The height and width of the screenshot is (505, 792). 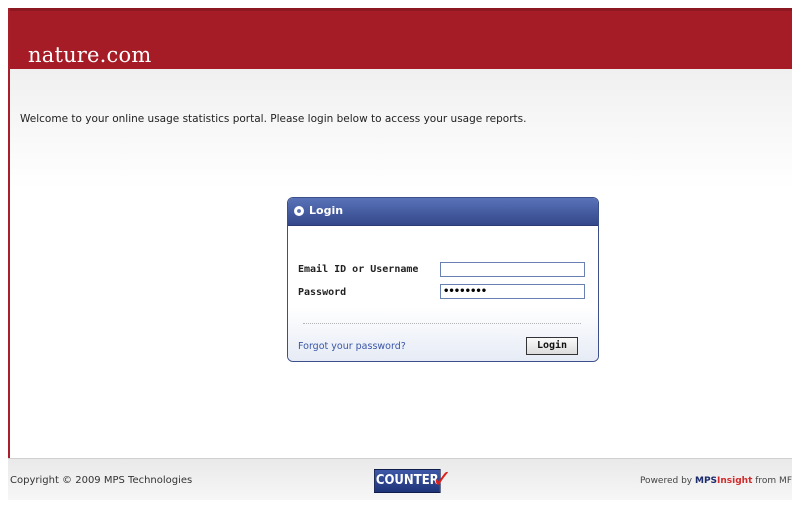 What do you see at coordinates (552, 346) in the screenshot?
I see `login-button: Login` at bounding box center [552, 346].